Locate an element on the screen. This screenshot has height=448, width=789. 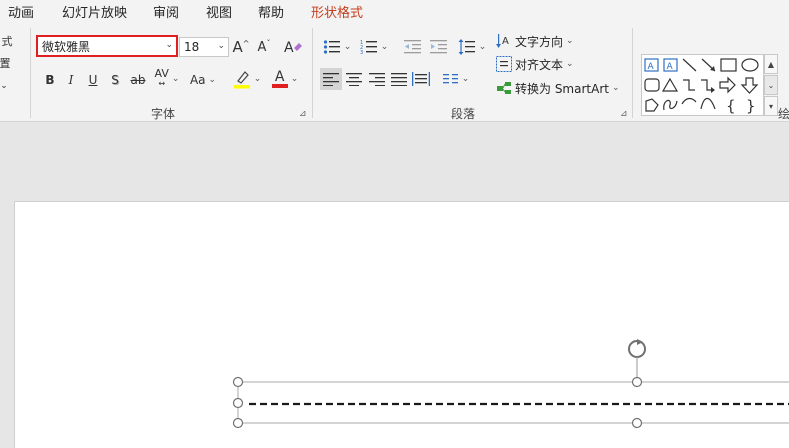
bold-button: B is located at coordinates (50, 80).